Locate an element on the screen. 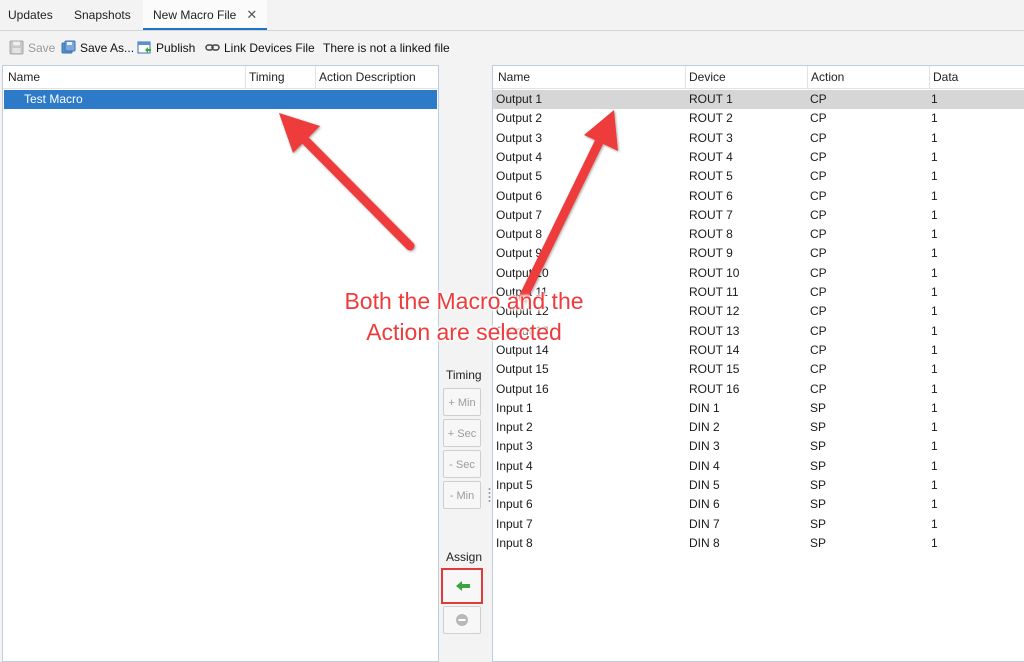  arrow-to-macro-icon is located at coordinates (347, 182).